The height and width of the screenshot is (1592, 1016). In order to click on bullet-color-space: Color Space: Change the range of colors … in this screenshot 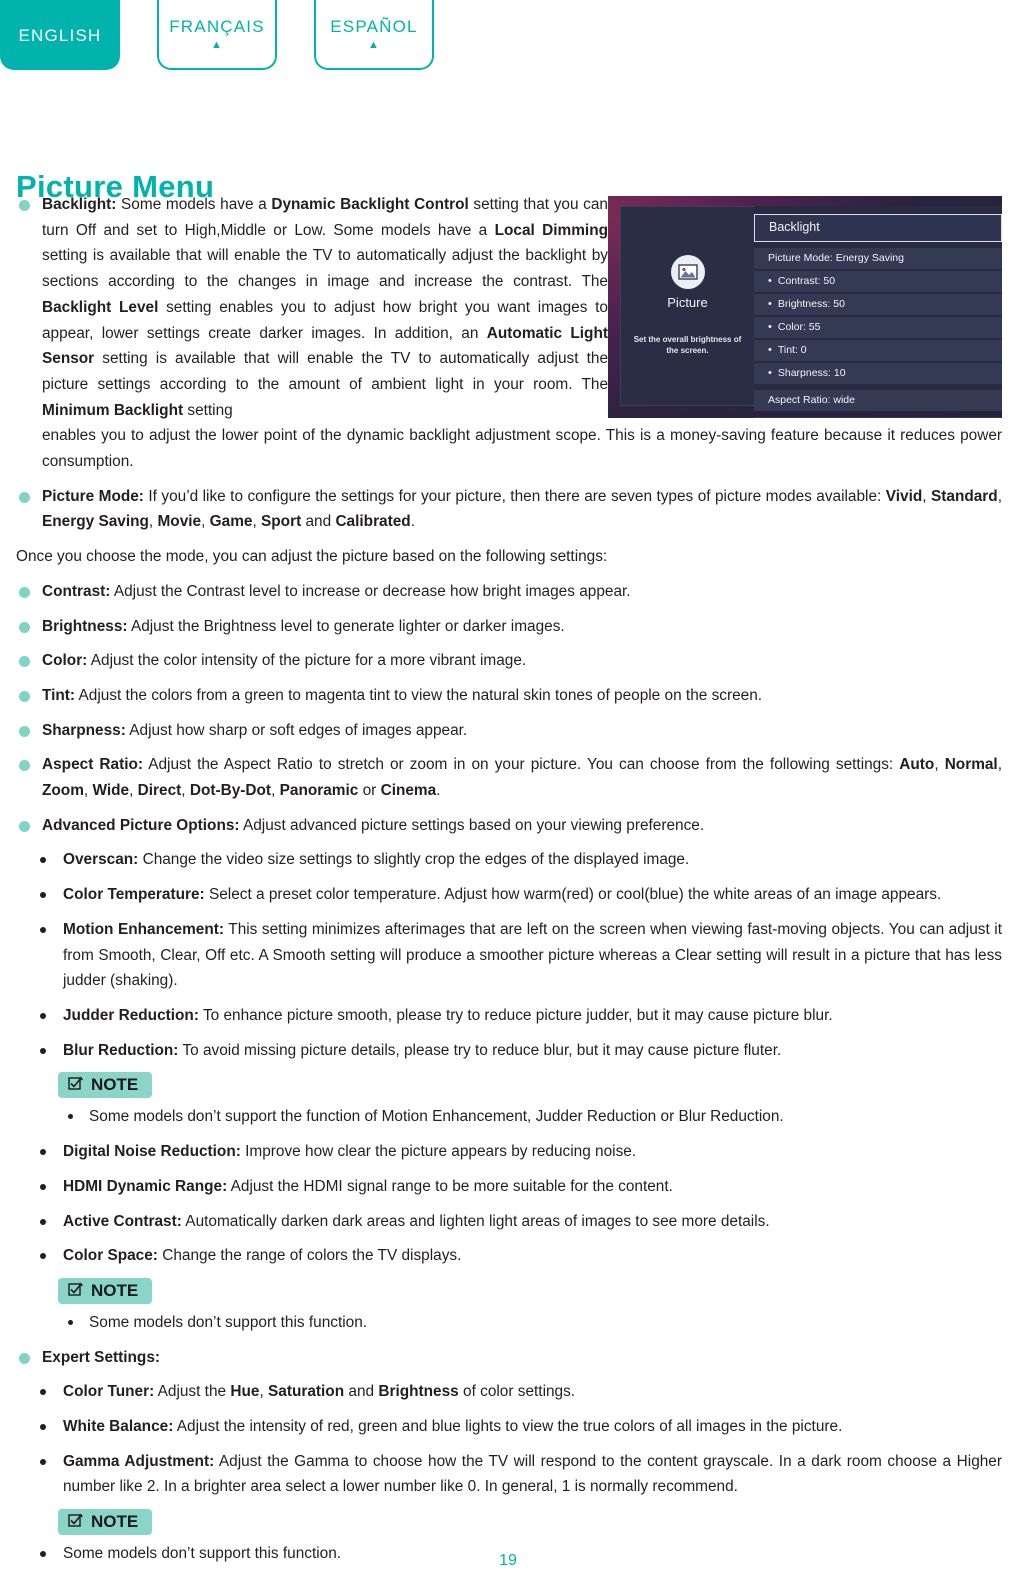, I will do `click(509, 1256)`.